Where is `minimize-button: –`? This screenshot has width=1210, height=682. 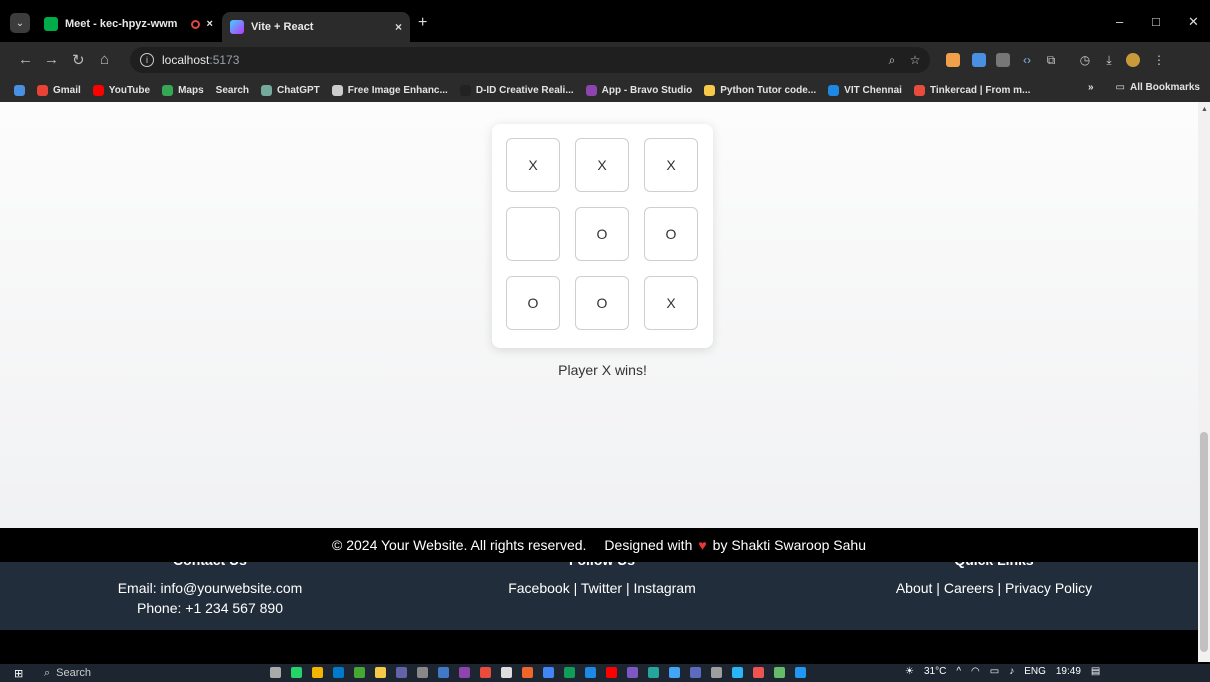 minimize-button: – is located at coordinates (1119, 21).